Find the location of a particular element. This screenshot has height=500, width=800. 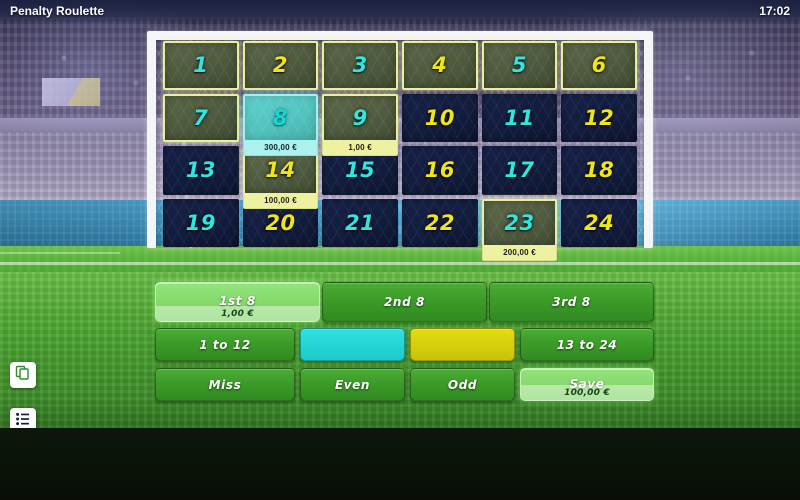

grid-cell-17: 17 is located at coordinates (519, 170).